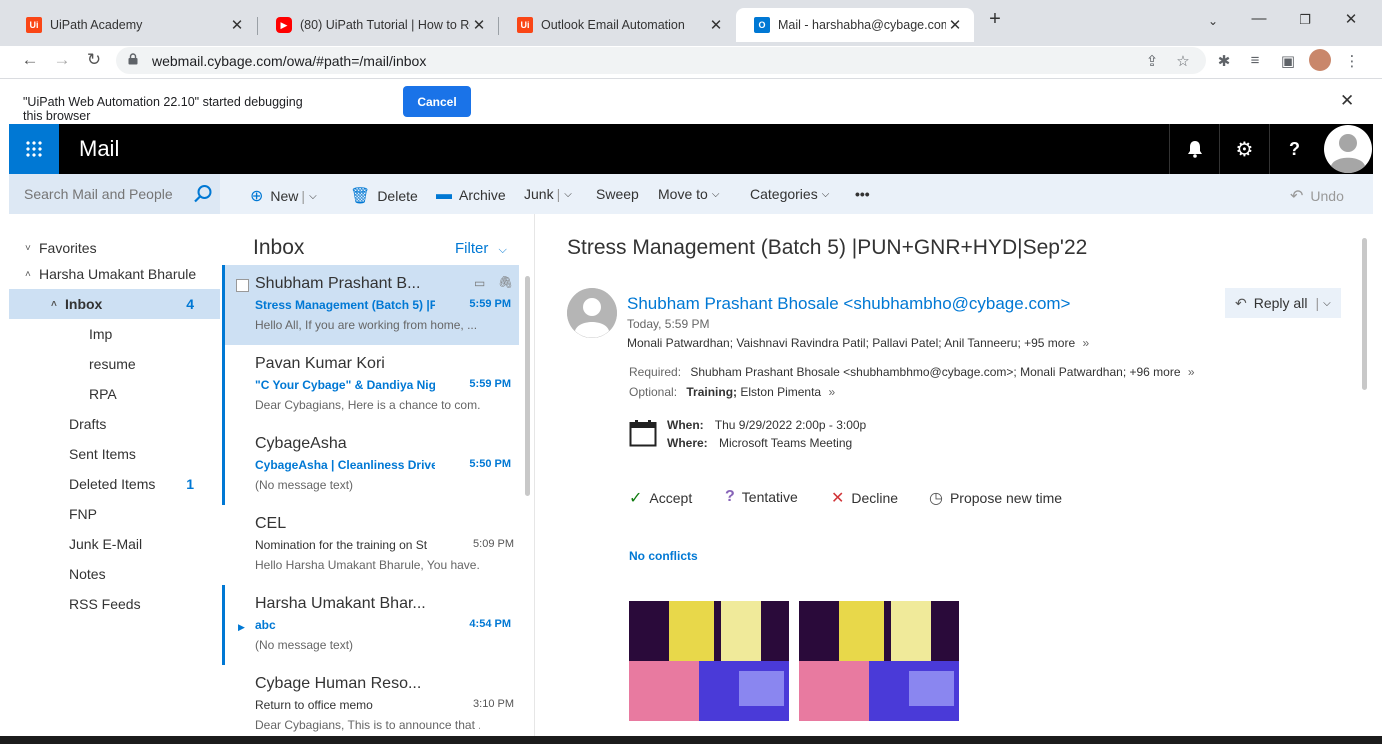 The image size is (1382, 744). What do you see at coordinates (114, 454) in the screenshot?
I see `folder-sent-items: Sent Items` at bounding box center [114, 454].